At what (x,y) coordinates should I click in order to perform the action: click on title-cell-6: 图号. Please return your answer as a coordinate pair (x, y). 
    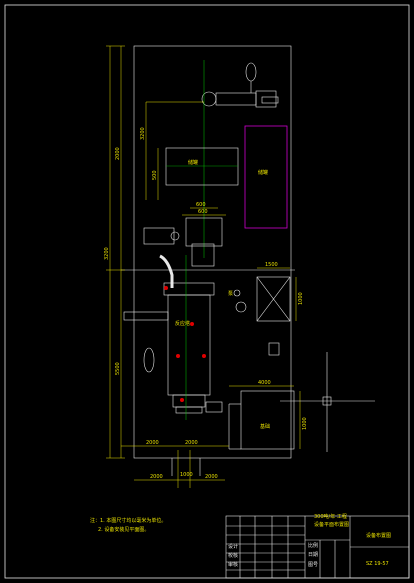
    Looking at the image, I should click on (313, 565).